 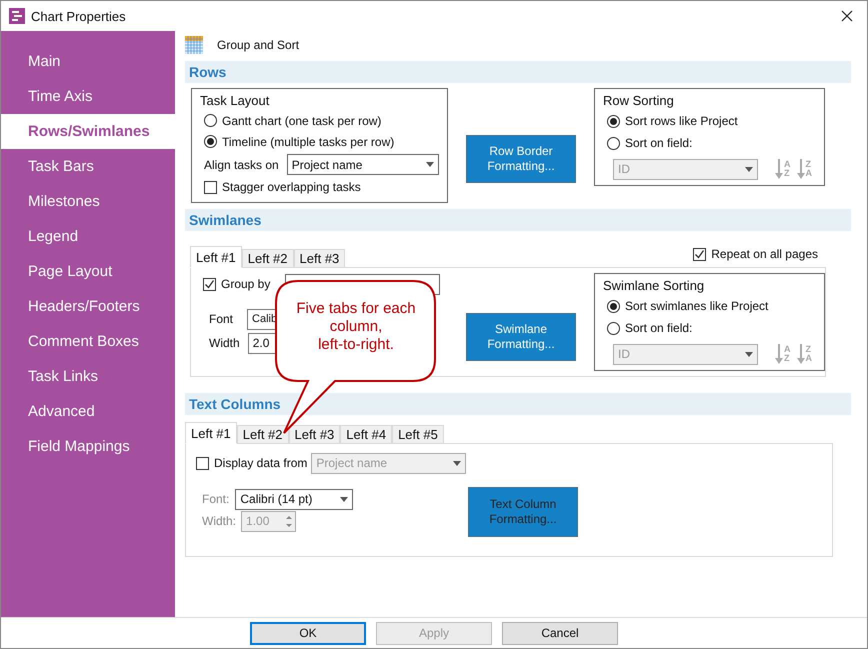 I want to click on page-header: Group and Sort, so click(x=258, y=45).